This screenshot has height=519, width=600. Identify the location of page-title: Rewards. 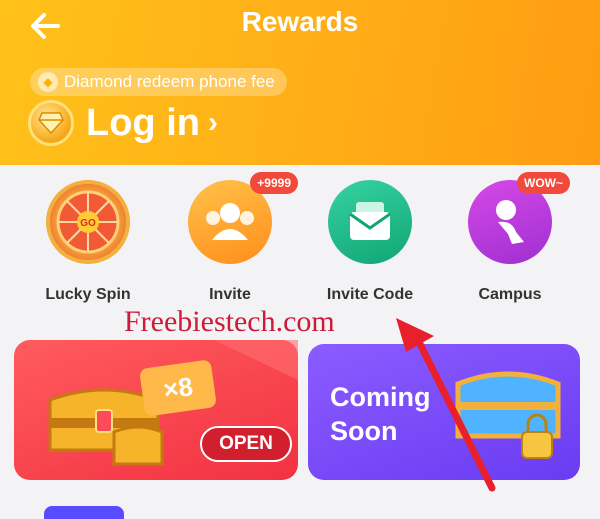
(300, 21).